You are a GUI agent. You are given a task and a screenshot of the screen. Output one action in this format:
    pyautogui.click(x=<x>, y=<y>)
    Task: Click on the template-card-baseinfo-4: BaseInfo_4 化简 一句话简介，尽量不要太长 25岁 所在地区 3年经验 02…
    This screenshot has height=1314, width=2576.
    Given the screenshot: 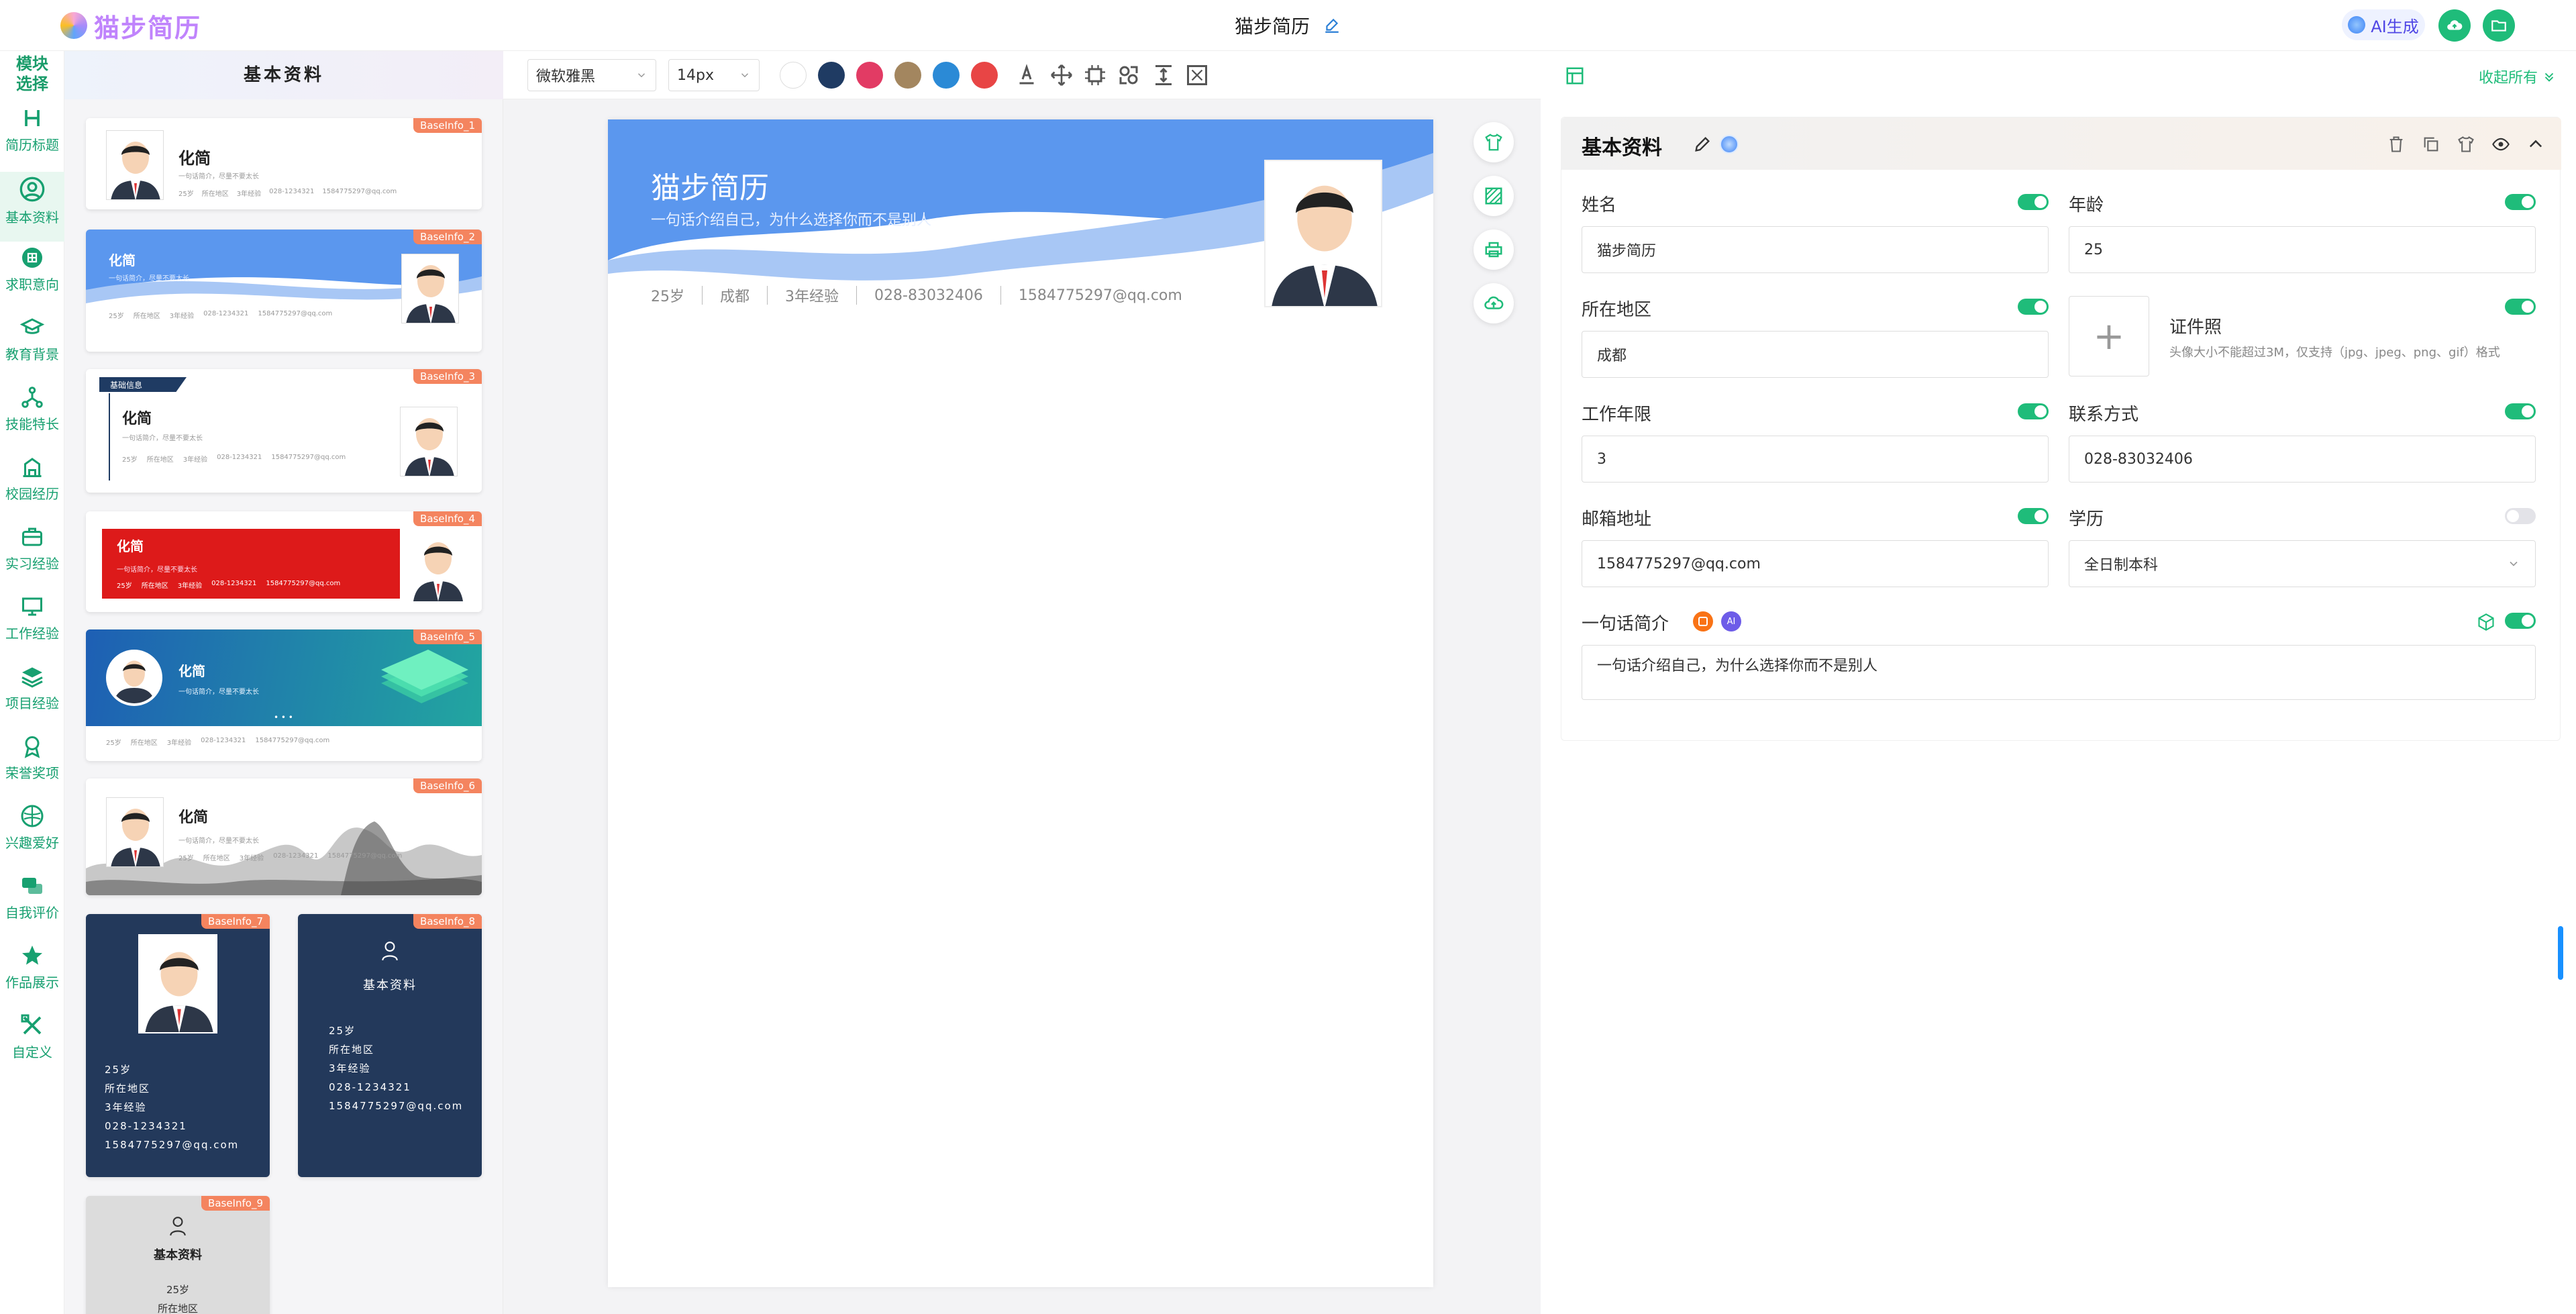 What is the action you would take?
    pyautogui.click(x=284, y=561)
    